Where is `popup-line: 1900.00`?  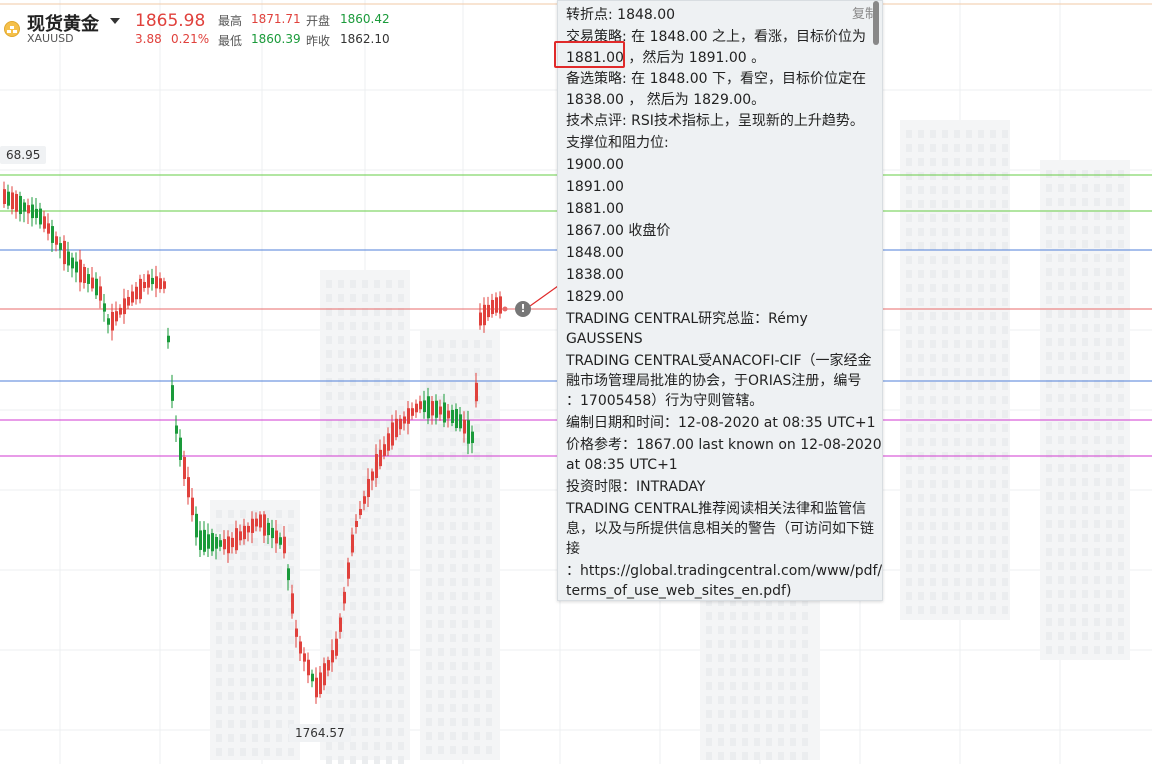 popup-line: 1900.00 is located at coordinates (595, 165).